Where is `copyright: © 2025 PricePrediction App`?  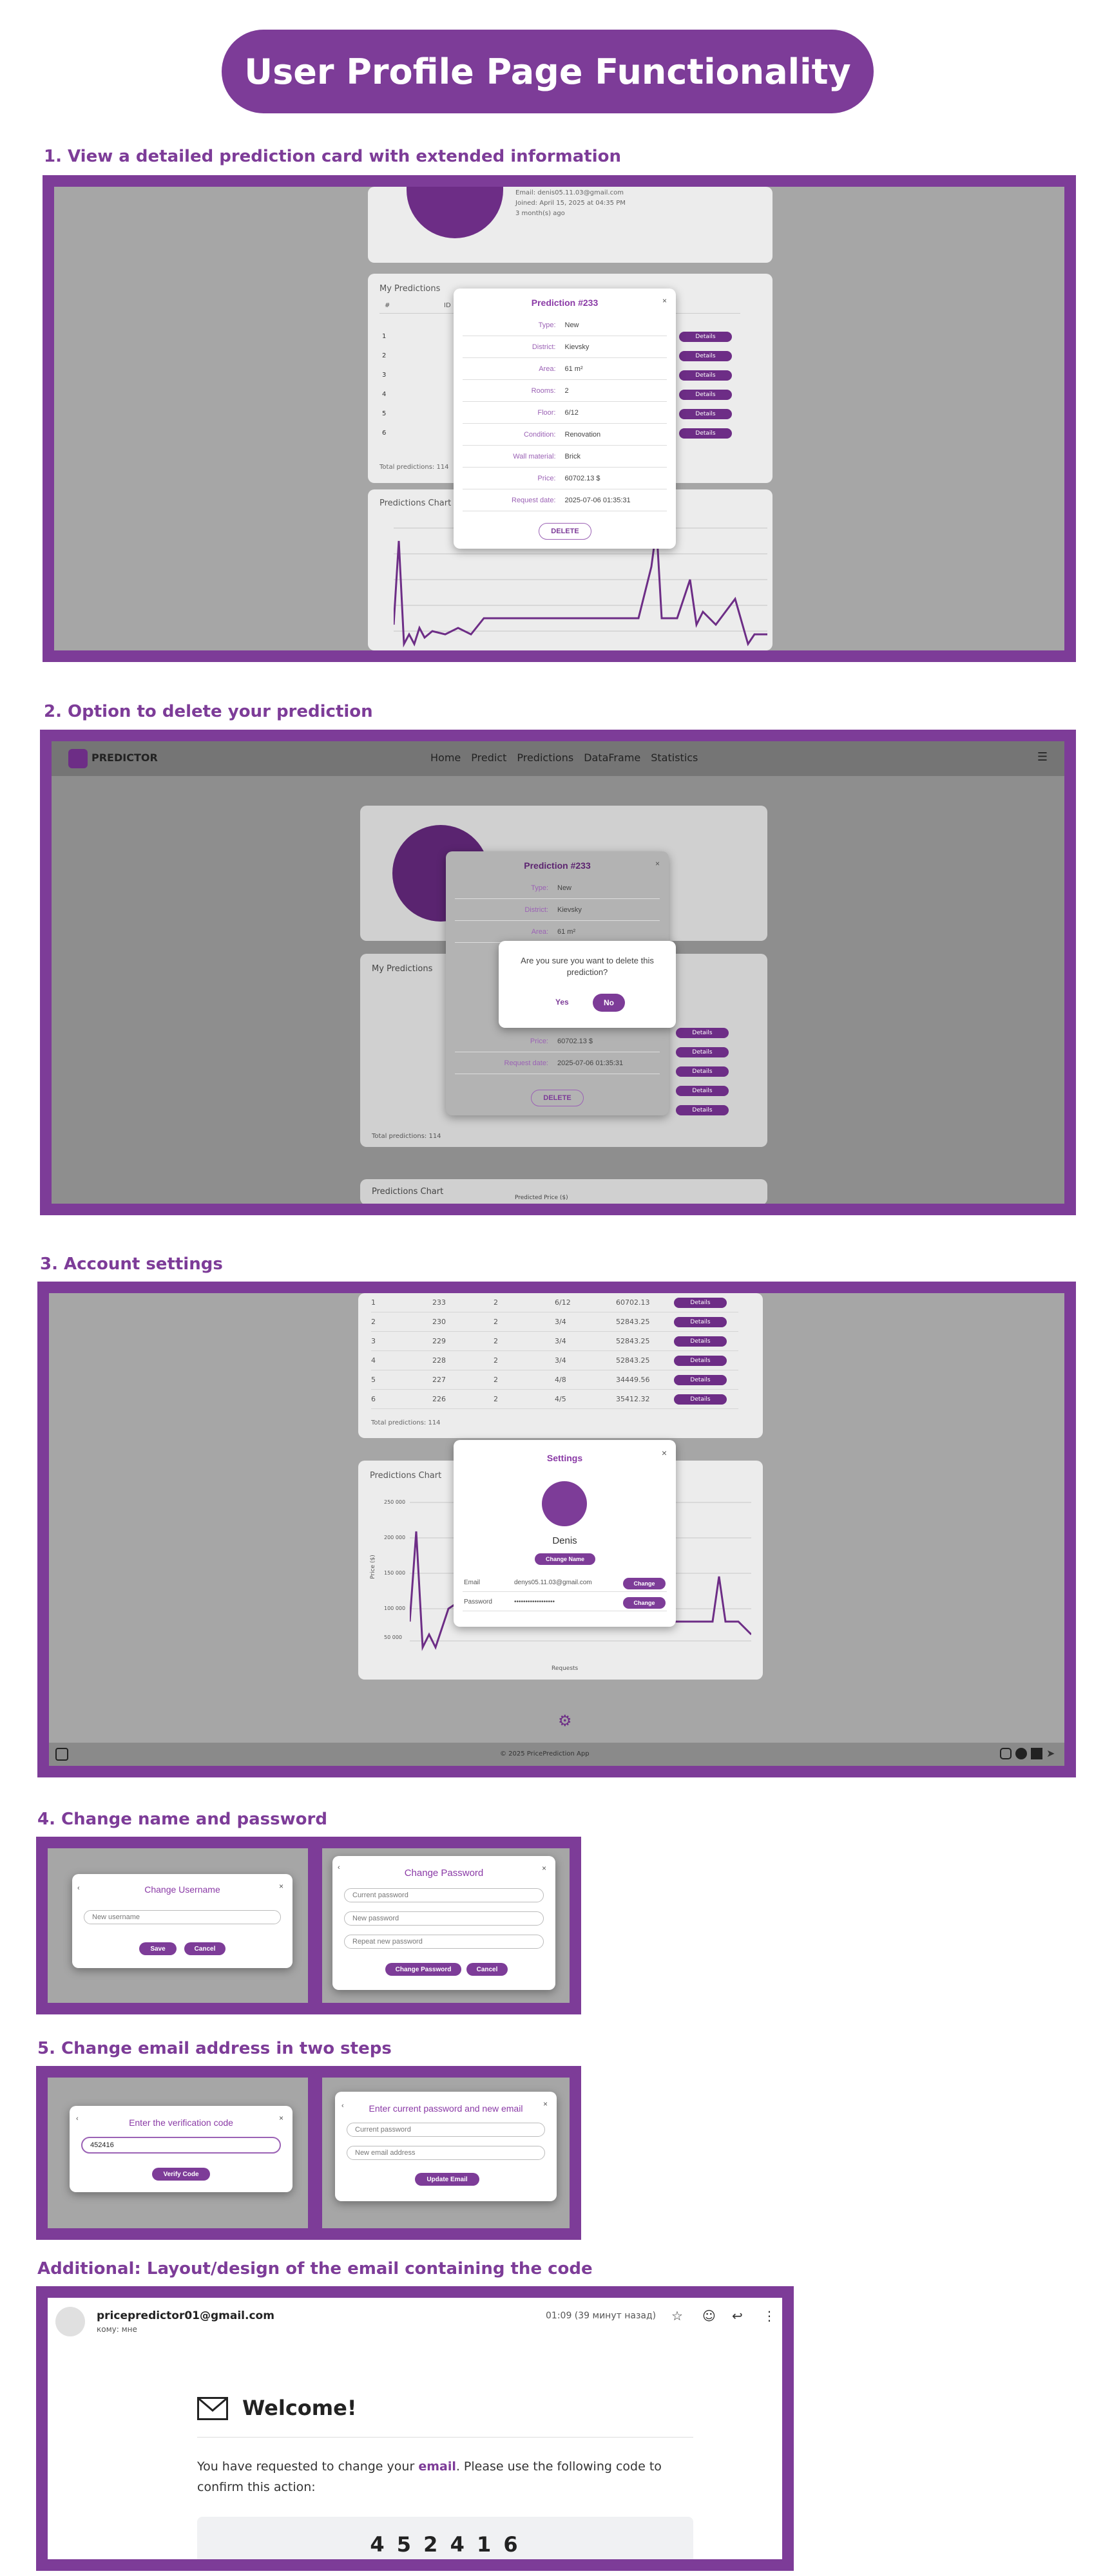 copyright: © 2025 PricePrediction App is located at coordinates (545, 1754).